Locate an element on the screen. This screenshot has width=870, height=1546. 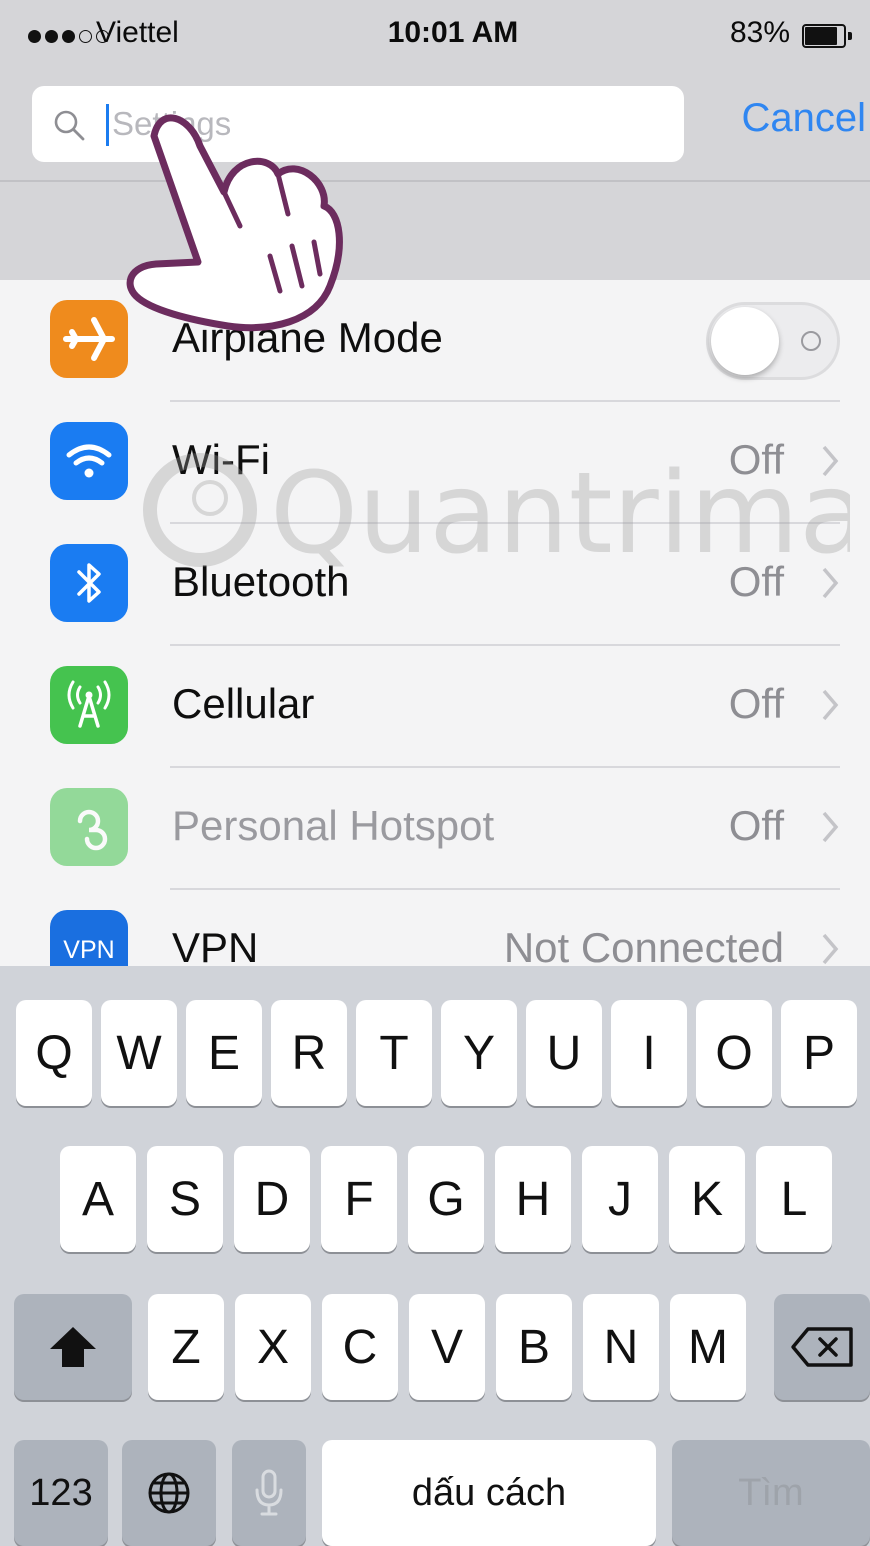
airplane-mode-toggle is located at coordinates (773, 341).